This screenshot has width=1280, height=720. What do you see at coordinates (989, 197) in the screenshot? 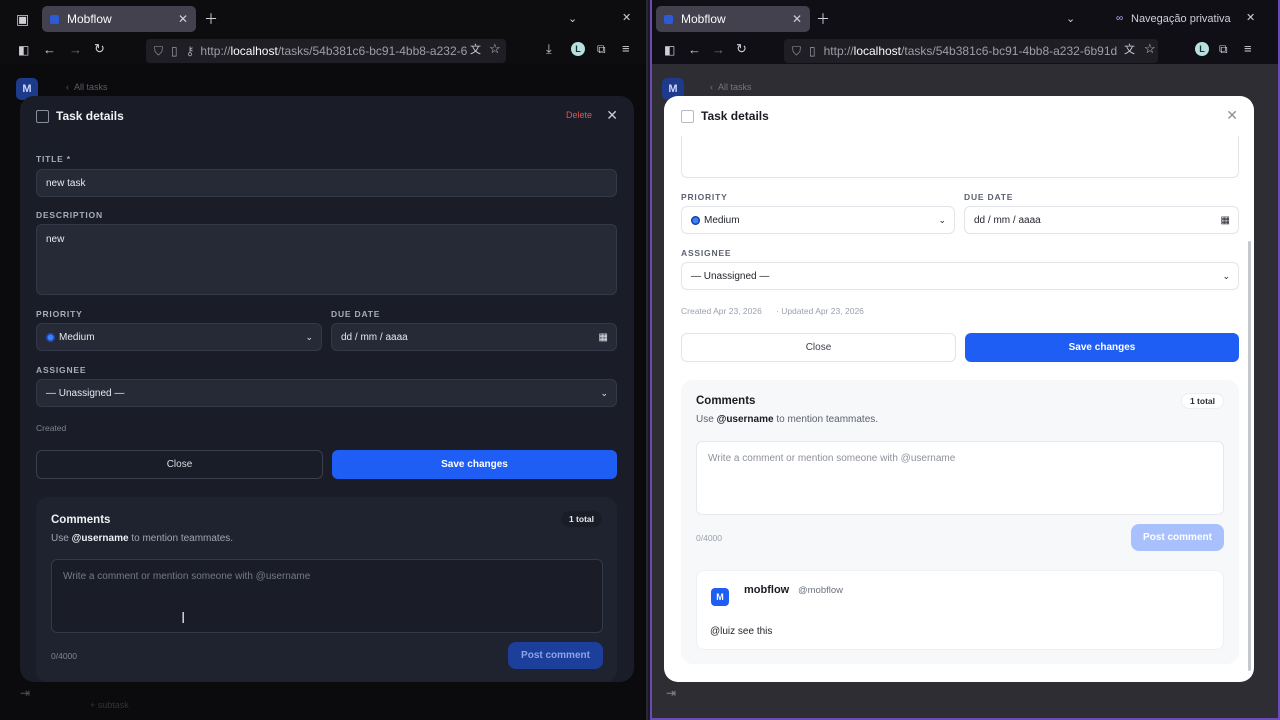
I see `due-date-label: DUE DATE` at bounding box center [989, 197].